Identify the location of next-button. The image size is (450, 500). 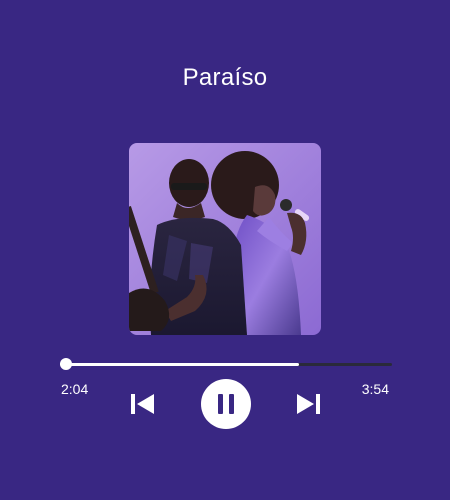
(308, 404).